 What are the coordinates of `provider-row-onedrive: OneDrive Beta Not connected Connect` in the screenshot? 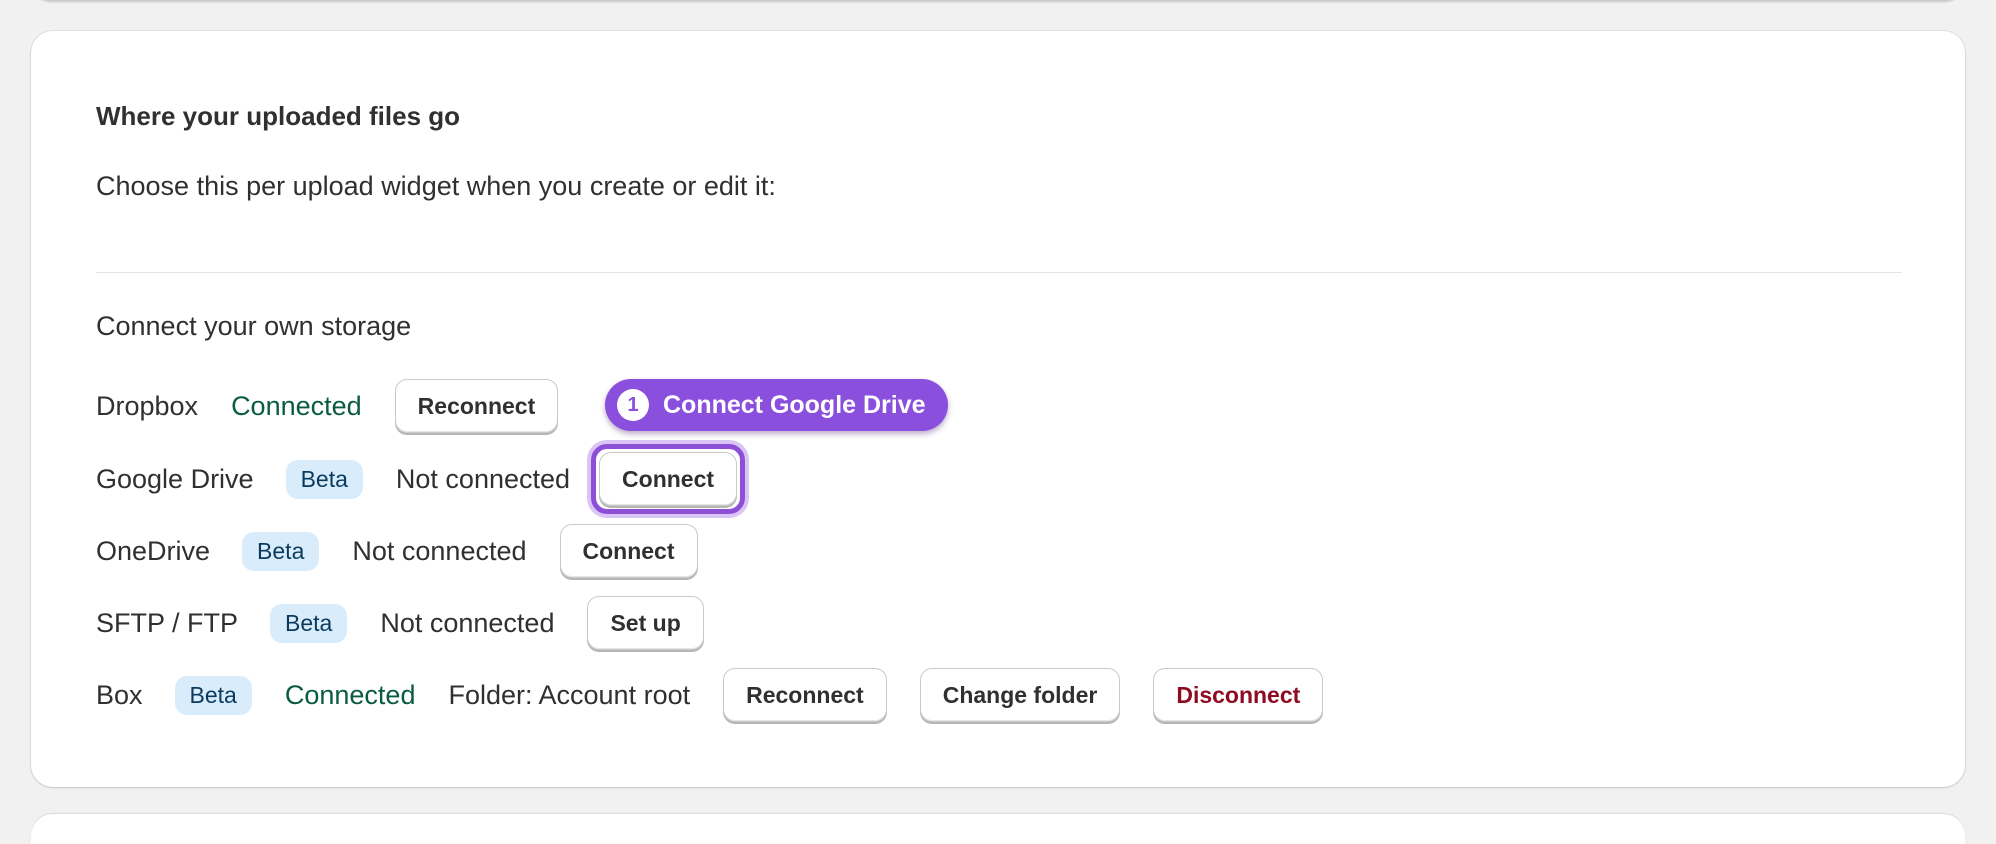 It's located at (397, 551).